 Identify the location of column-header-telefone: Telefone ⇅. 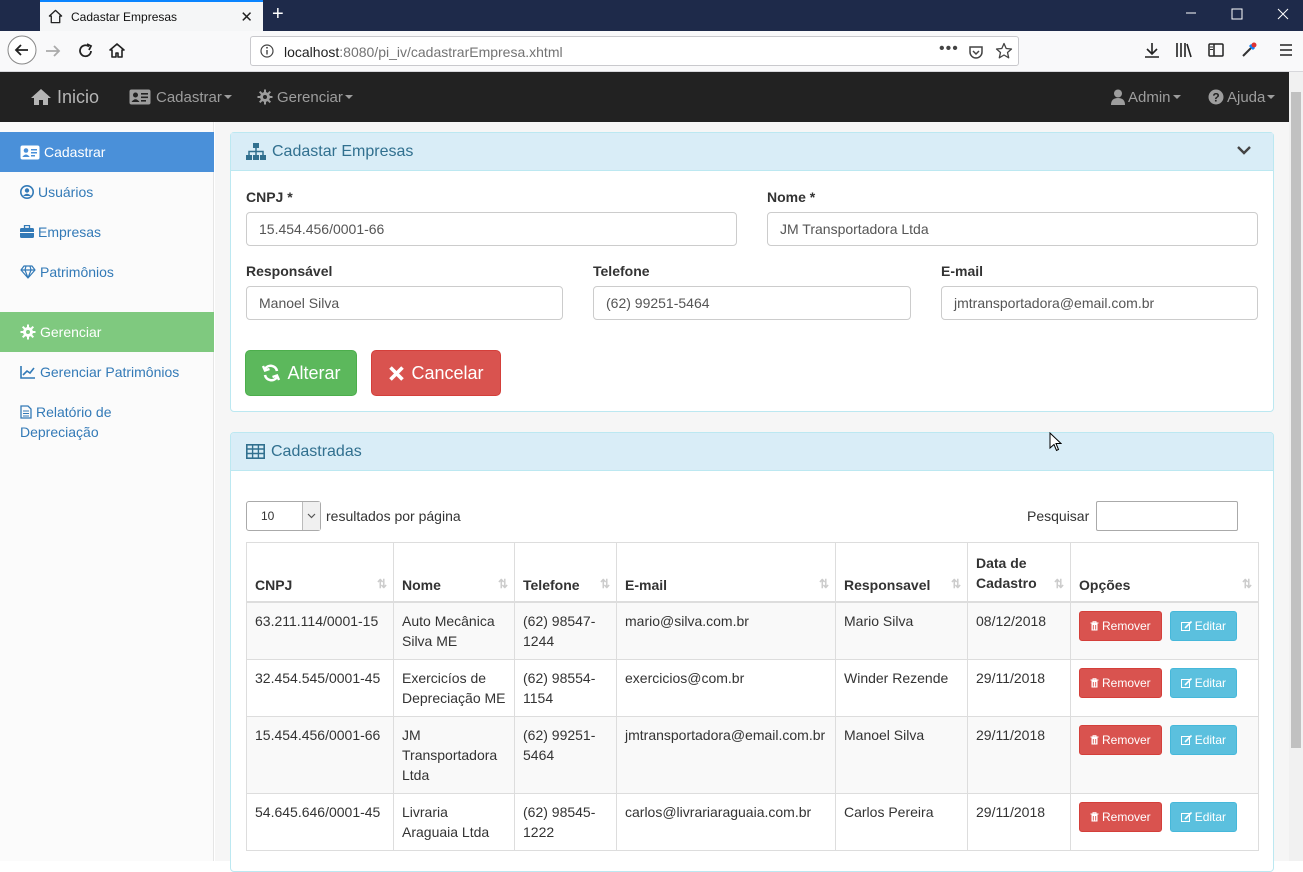
(565, 572).